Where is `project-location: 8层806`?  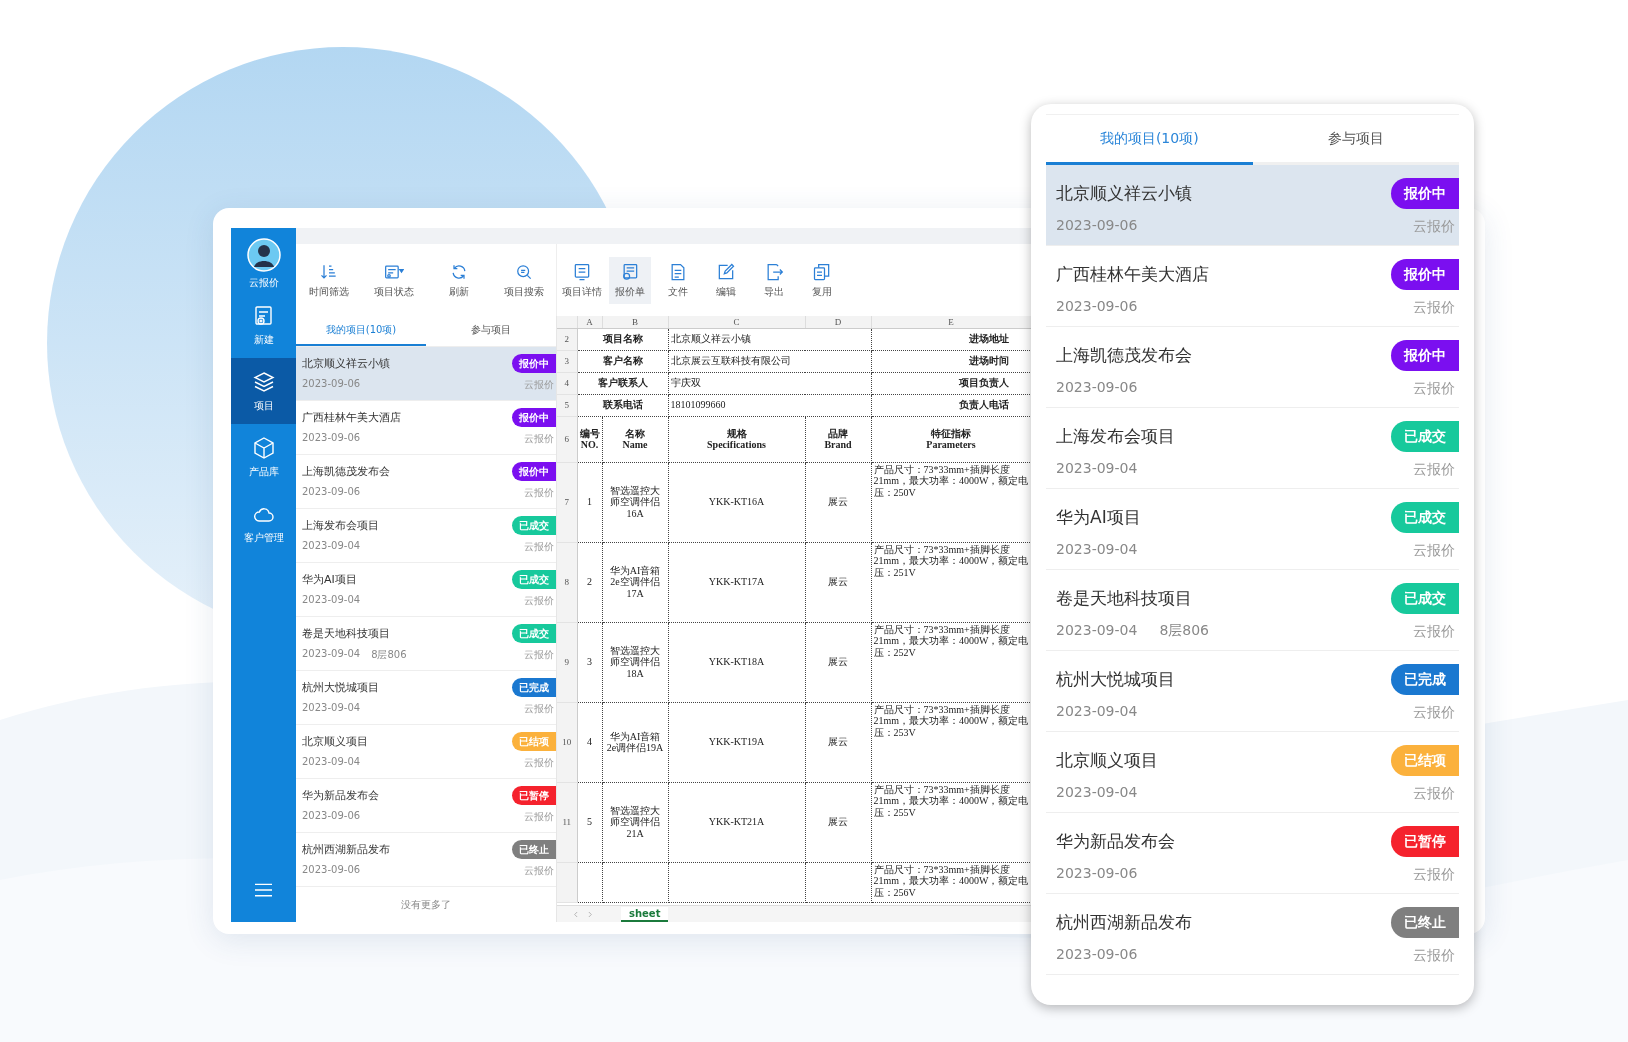
project-location: 8层806 is located at coordinates (1184, 631).